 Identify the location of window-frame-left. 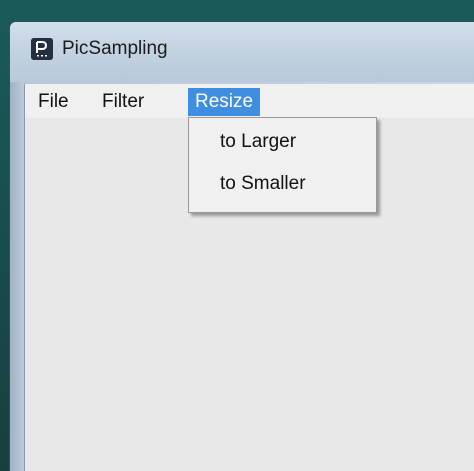
(17, 276).